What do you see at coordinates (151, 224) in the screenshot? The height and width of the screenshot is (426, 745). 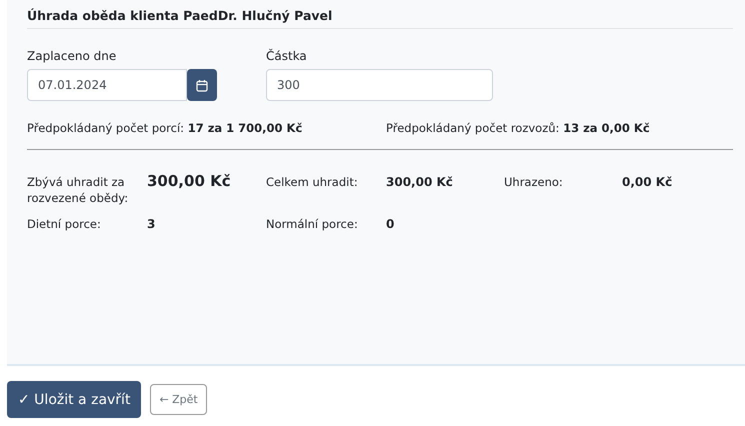 I see `summary-value: 3` at bounding box center [151, 224].